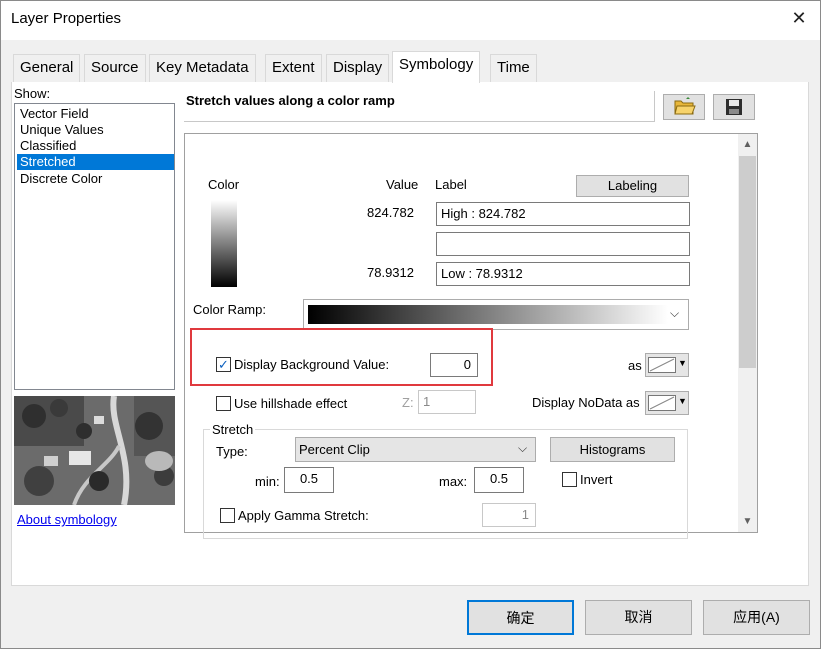 Image resolution: width=821 pixels, height=649 pixels. I want to click on scroll-down-icon: ▼, so click(747, 521).